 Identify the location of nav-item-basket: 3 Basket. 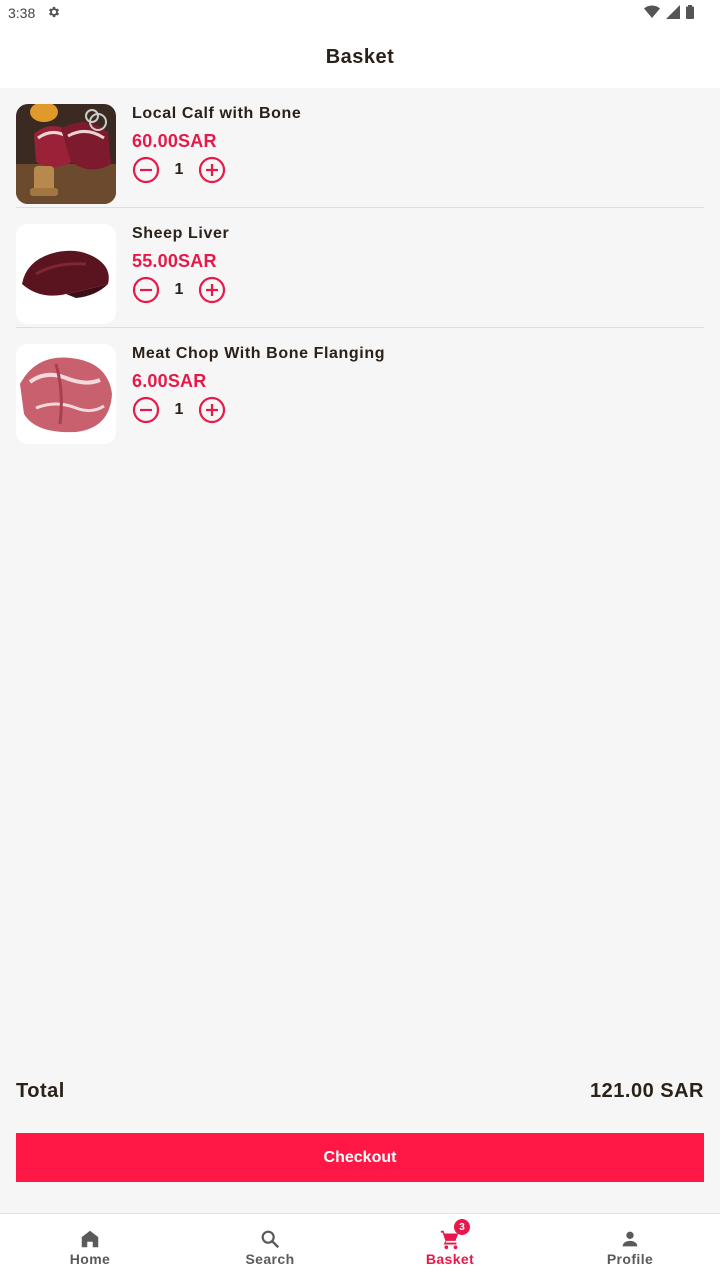
(450, 1247).